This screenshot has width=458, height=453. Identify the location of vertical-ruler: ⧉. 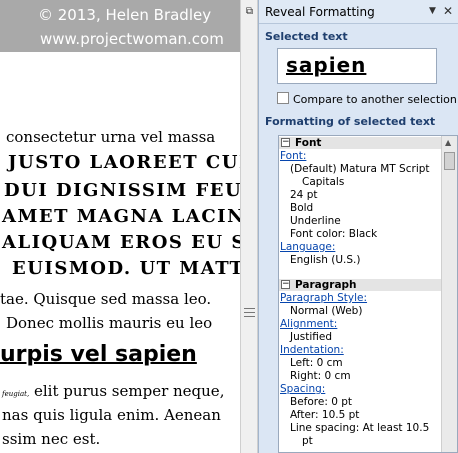
(249, 226).